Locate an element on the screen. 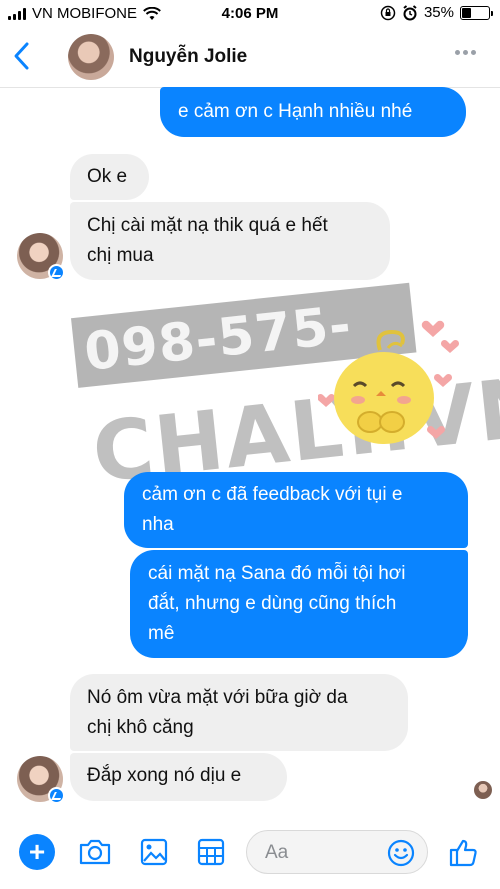 Image resolution: width=500 pixels, height=889 pixels. message-in: Chị cài mặt nạ thik quá e hết chị mua is located at coordinates (230, 241).